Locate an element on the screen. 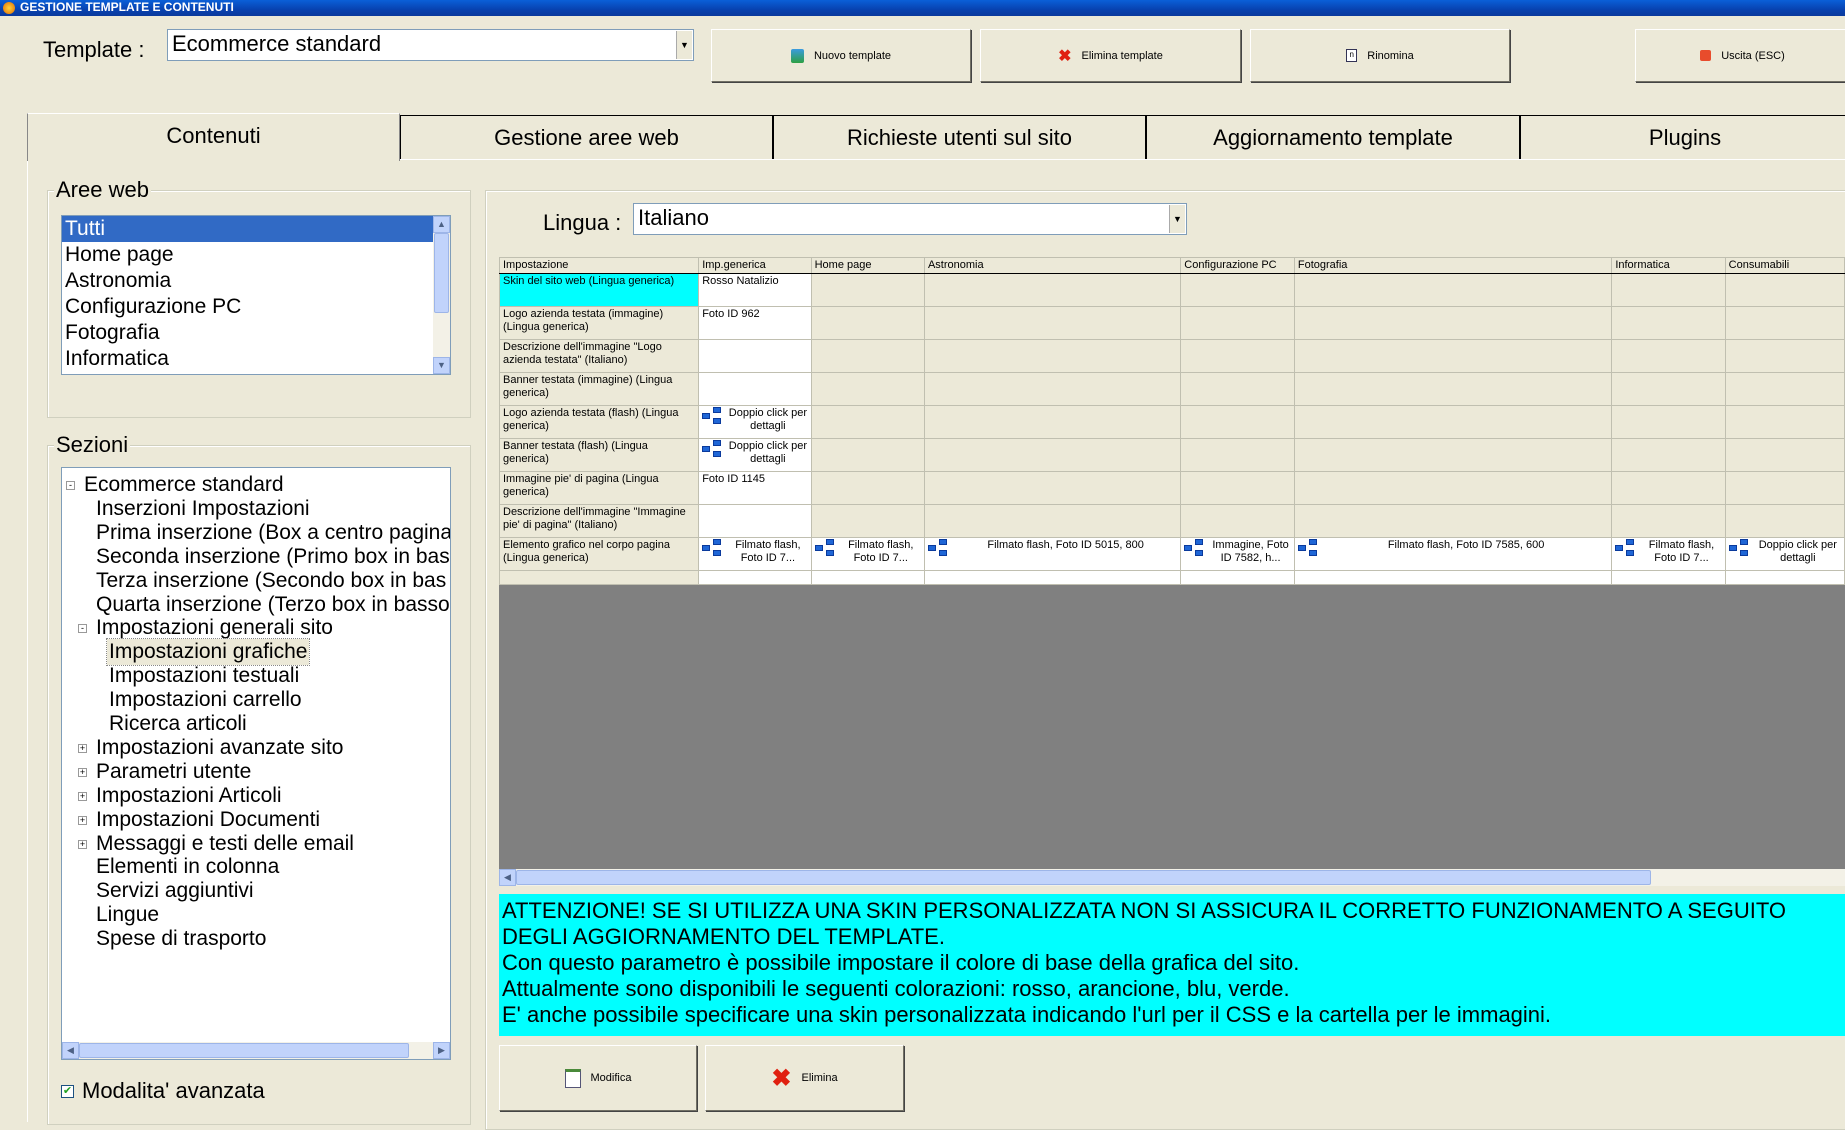 The height and width of the screenshot is (1130, 1845). aree-web-scrollbar: ▲ ▼ is located at coordinates (441, 295).